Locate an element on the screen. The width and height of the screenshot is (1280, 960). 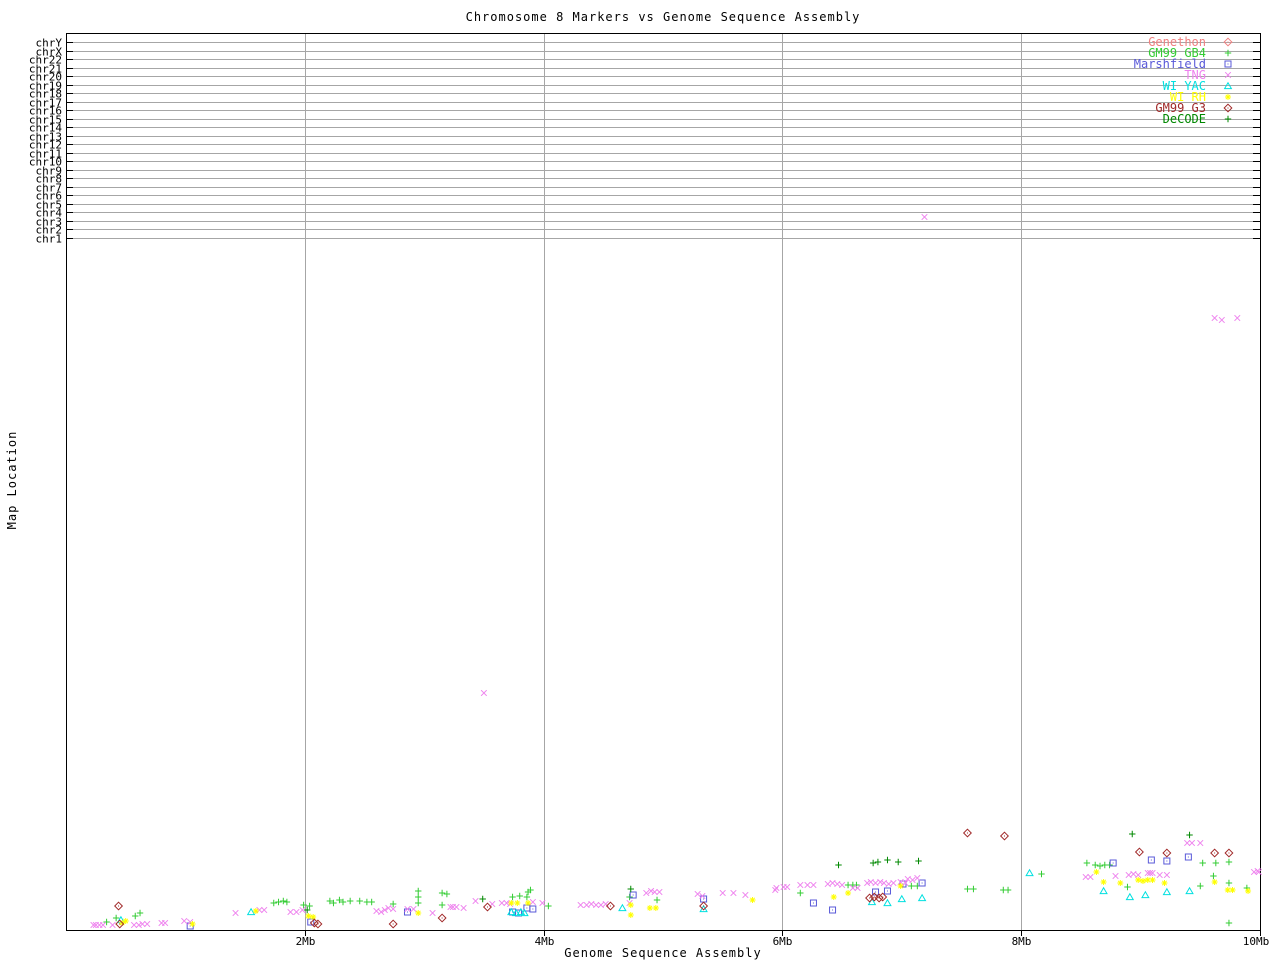
legend-marker-gm99-gb4 is located at coordinates (1228, 53).